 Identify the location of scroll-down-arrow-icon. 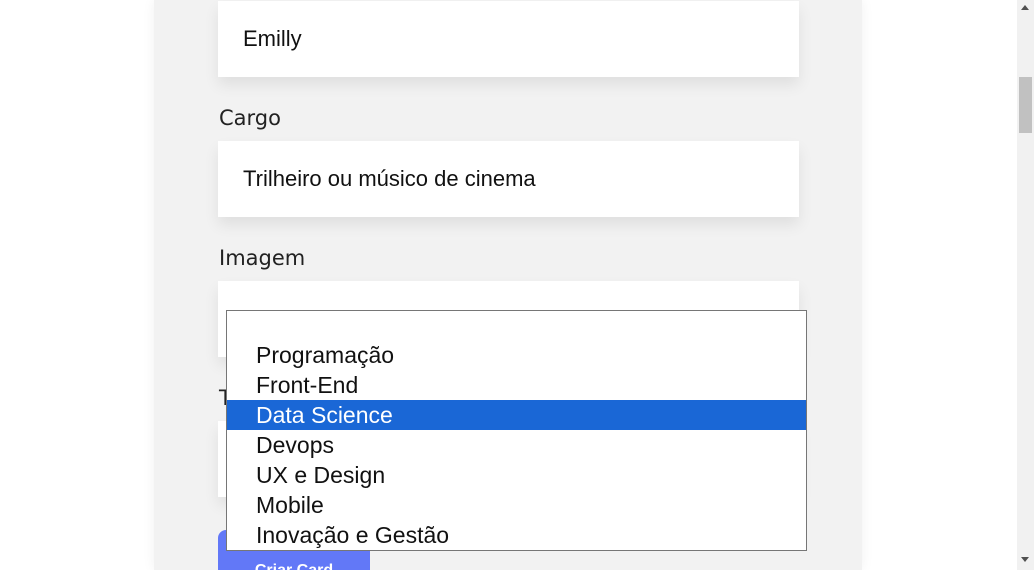
(1025, 559).